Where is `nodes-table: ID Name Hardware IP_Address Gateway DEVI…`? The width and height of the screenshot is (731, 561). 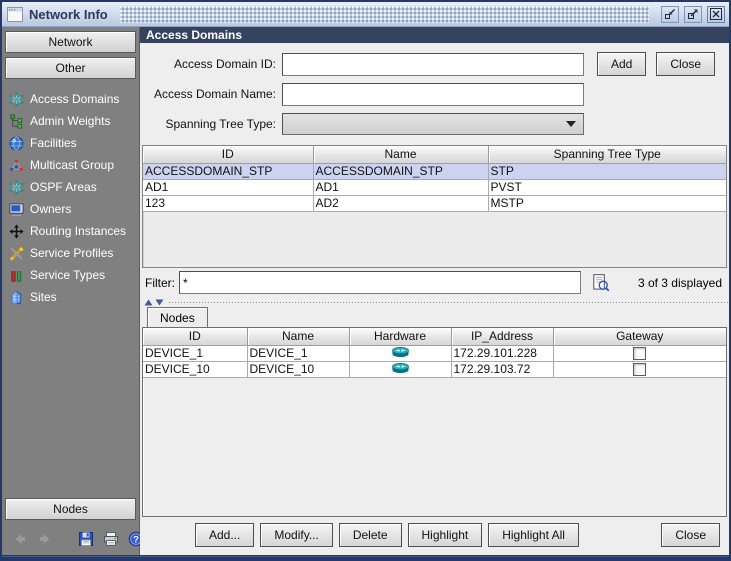 nodes-table: ID Name Hardware IP_Address Gateway DEVI… is located at coordinates (434, 353).